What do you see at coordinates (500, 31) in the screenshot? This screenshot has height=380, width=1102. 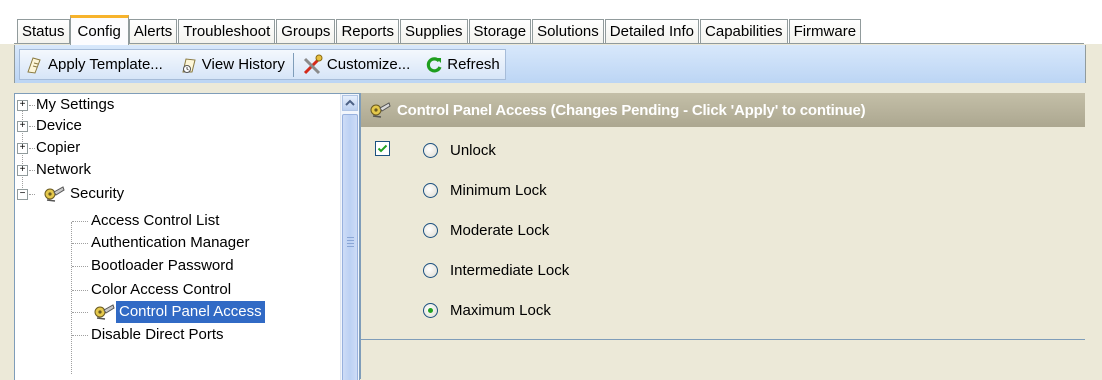 I see `tab-storage: Storage` at bounding box center [500, 31].